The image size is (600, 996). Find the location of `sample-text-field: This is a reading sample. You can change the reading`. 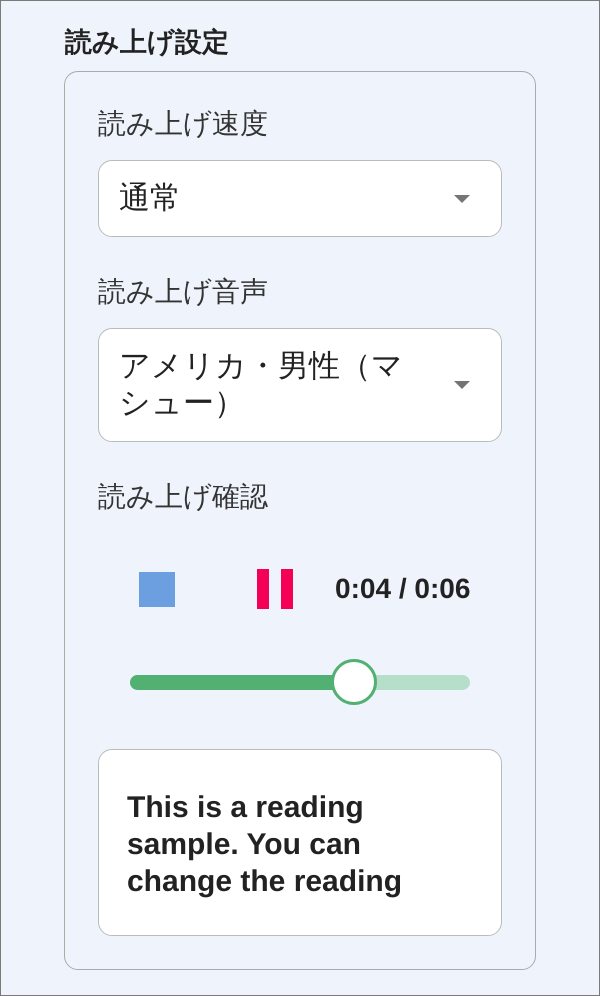

sample-text-field: This is a reading sample. You can change the reading is located at coordinates (300, 842).